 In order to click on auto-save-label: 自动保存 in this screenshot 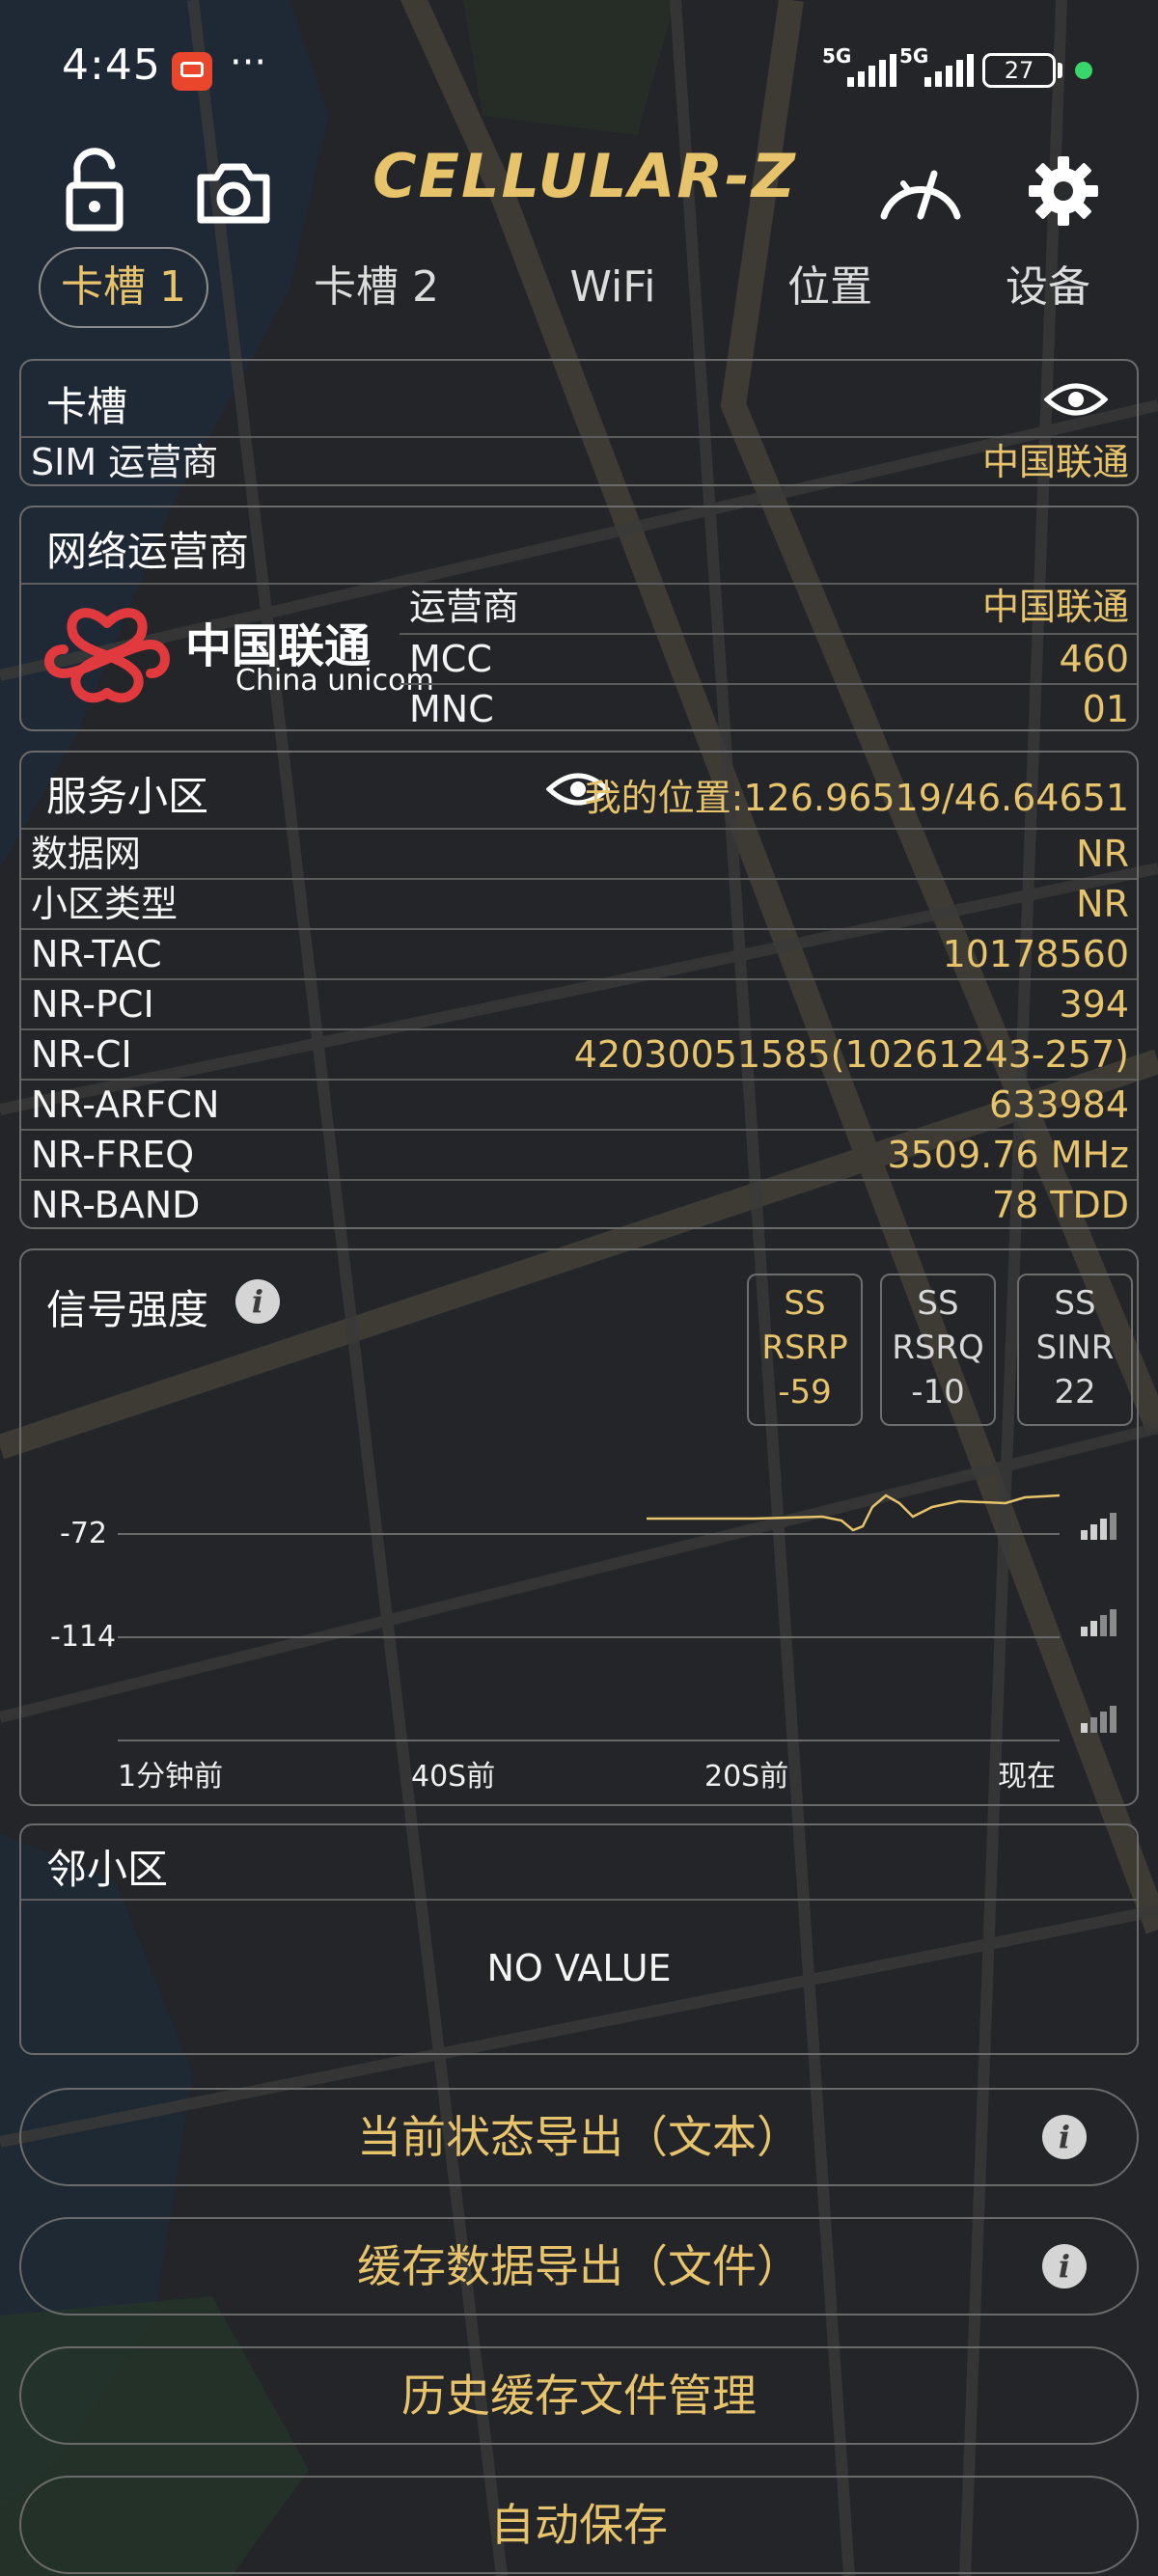, I will do `click(579, 2525)`.